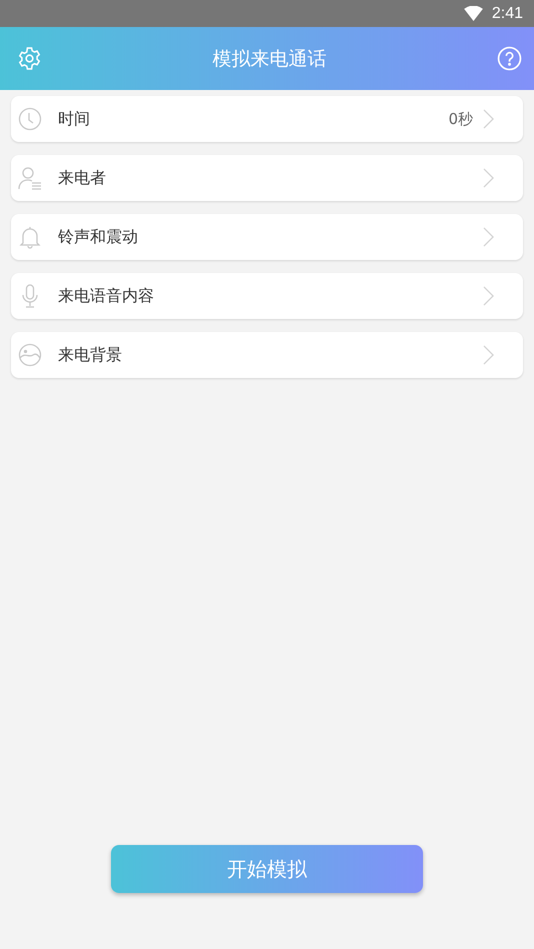 The height and width of the screenshot is (949, 534). Describe the element at coordinates (473, 13) in the screenshot. I see `wifi-icon` at that location.